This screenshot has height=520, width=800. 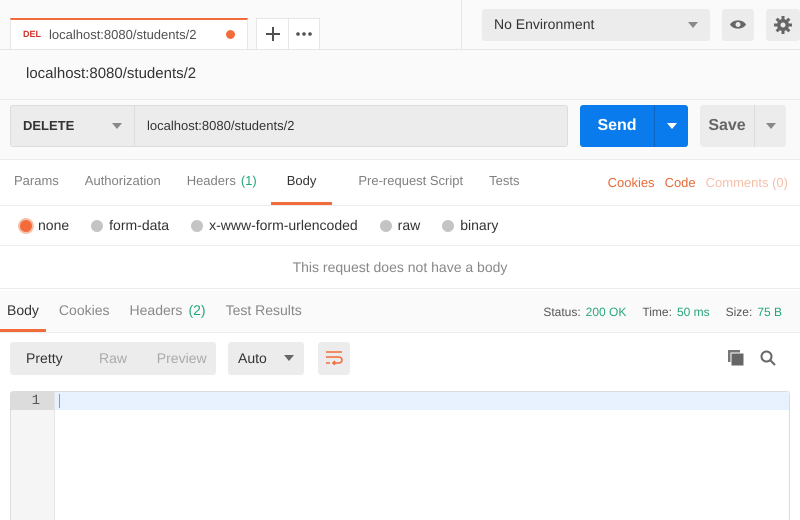 I want to click on more-icon, so click(x=304, y=34).